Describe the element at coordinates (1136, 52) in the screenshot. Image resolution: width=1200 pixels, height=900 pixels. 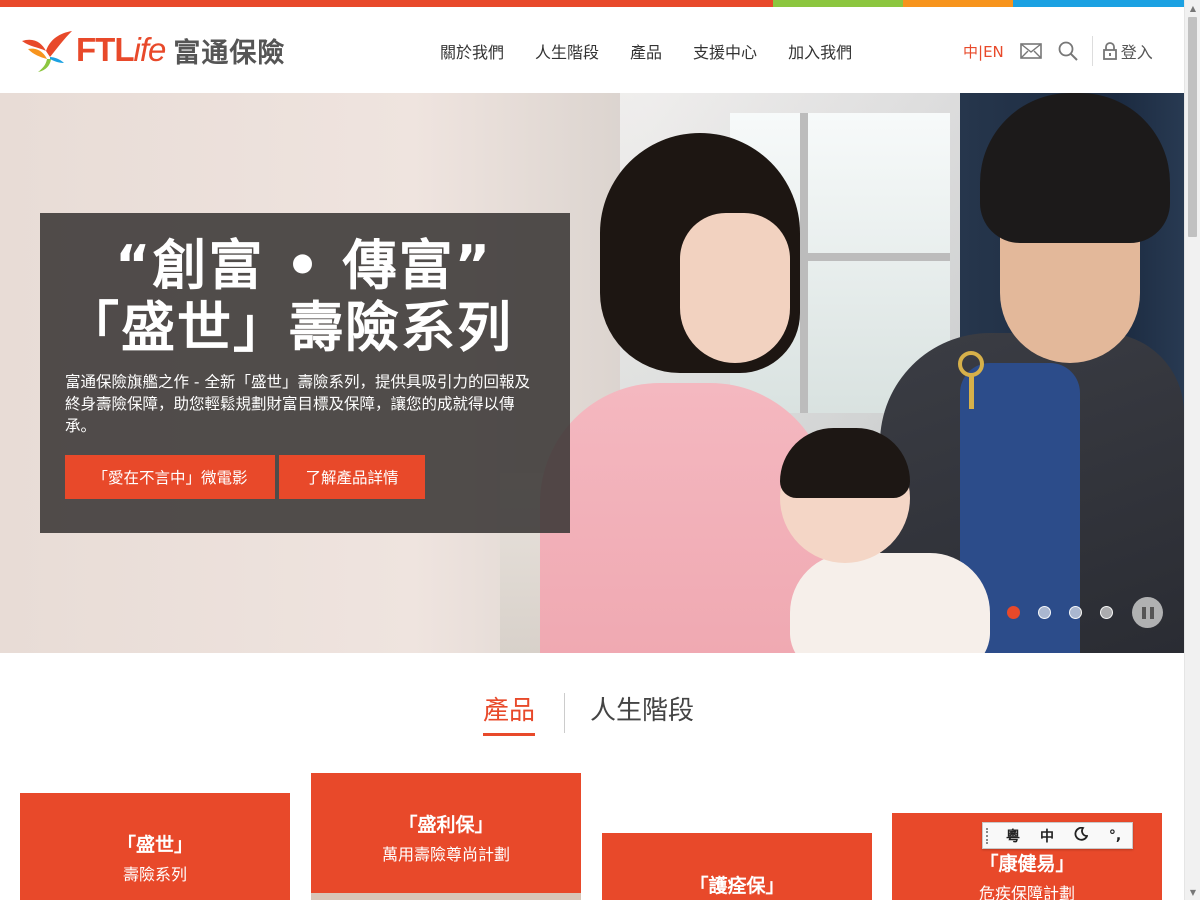
I see `login-label: 登入` at that location.